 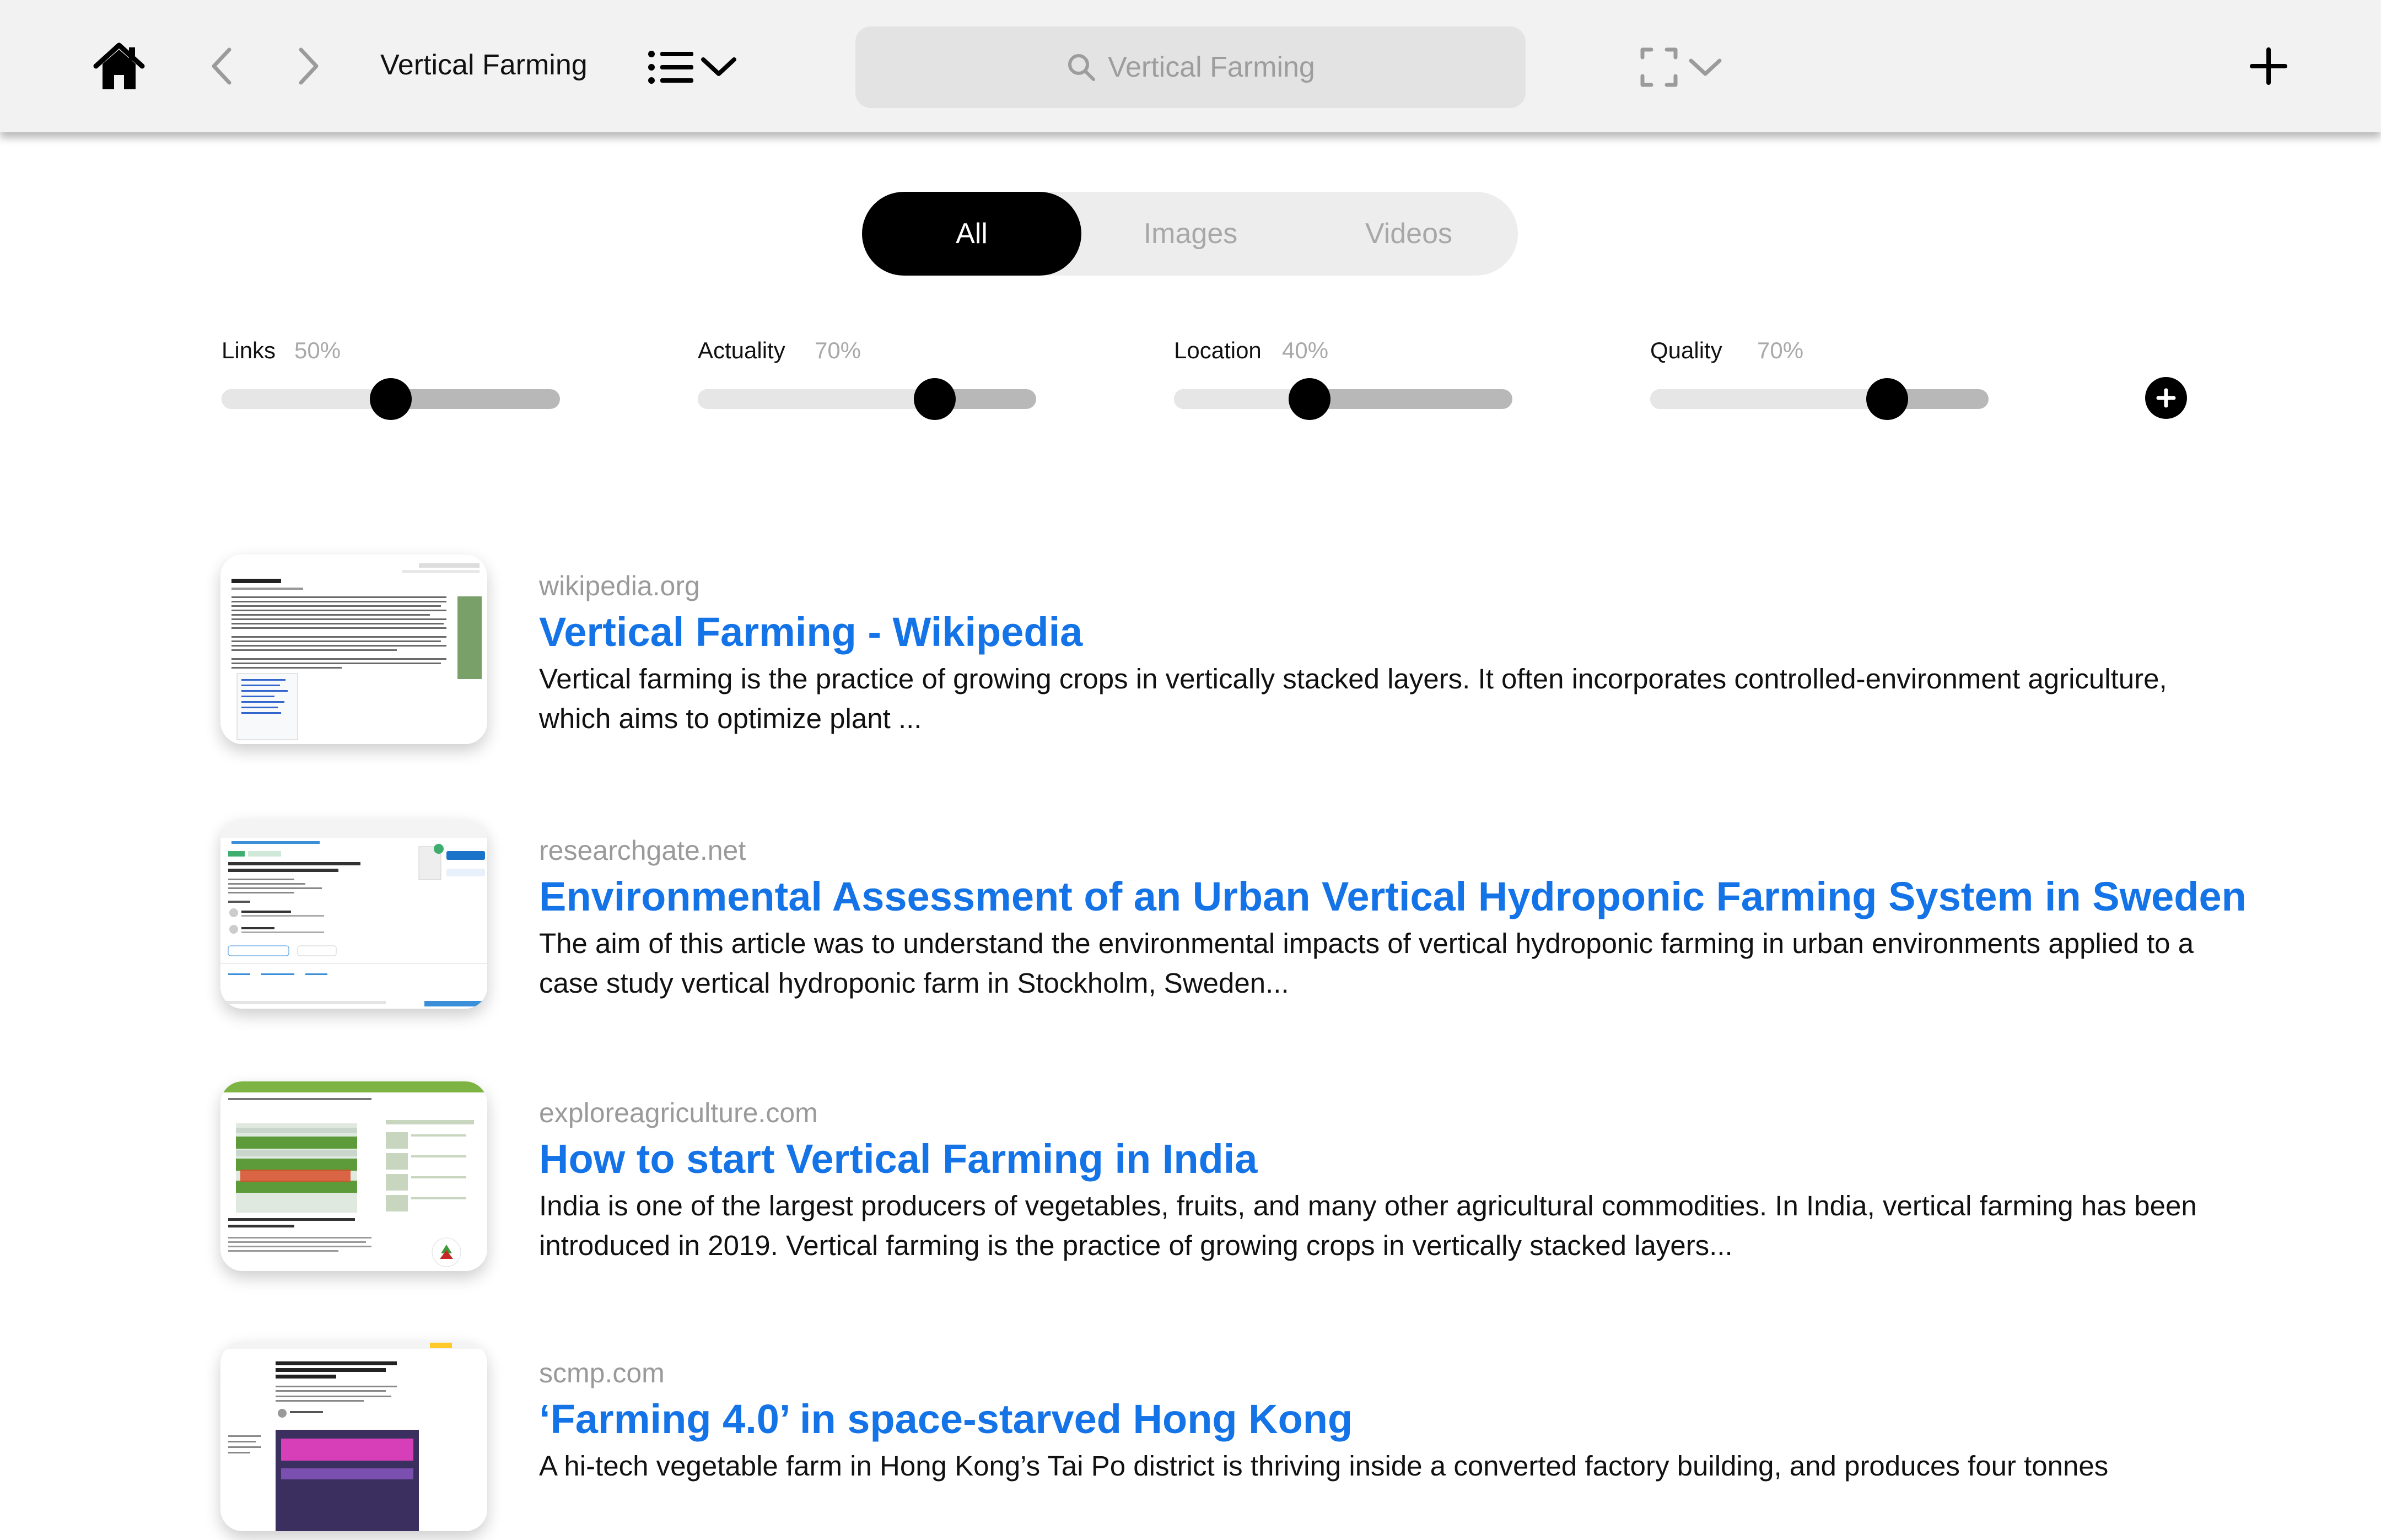 What do you see at coordinates (1409, 234) in the screenshot?
I see `tab-videos: Videos` at bounding box center [1409, 234].